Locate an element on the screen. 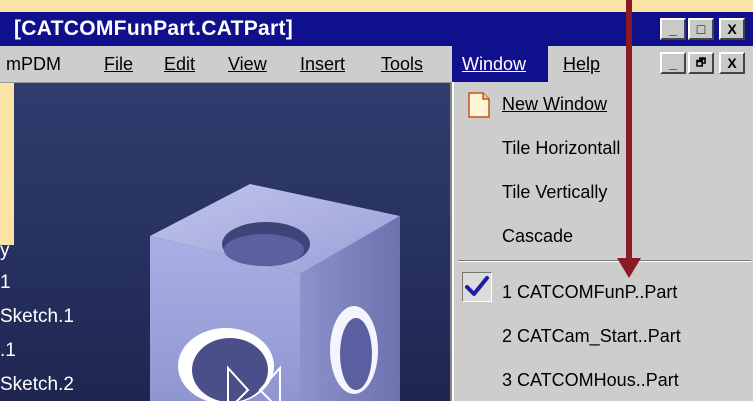 The width and height of the screenshot is (753, 401). menu-view-label: View is located at coordinates (247, 64).